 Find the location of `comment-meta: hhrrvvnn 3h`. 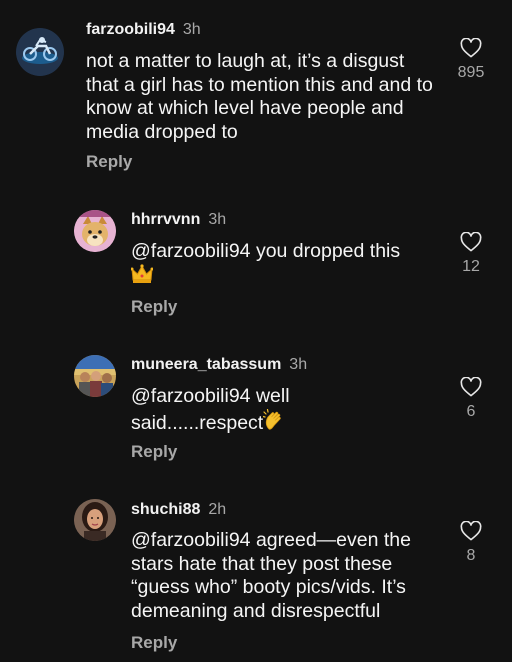

comment-meta: hhrrvvnn 3h is located at coordinates (178, 220).